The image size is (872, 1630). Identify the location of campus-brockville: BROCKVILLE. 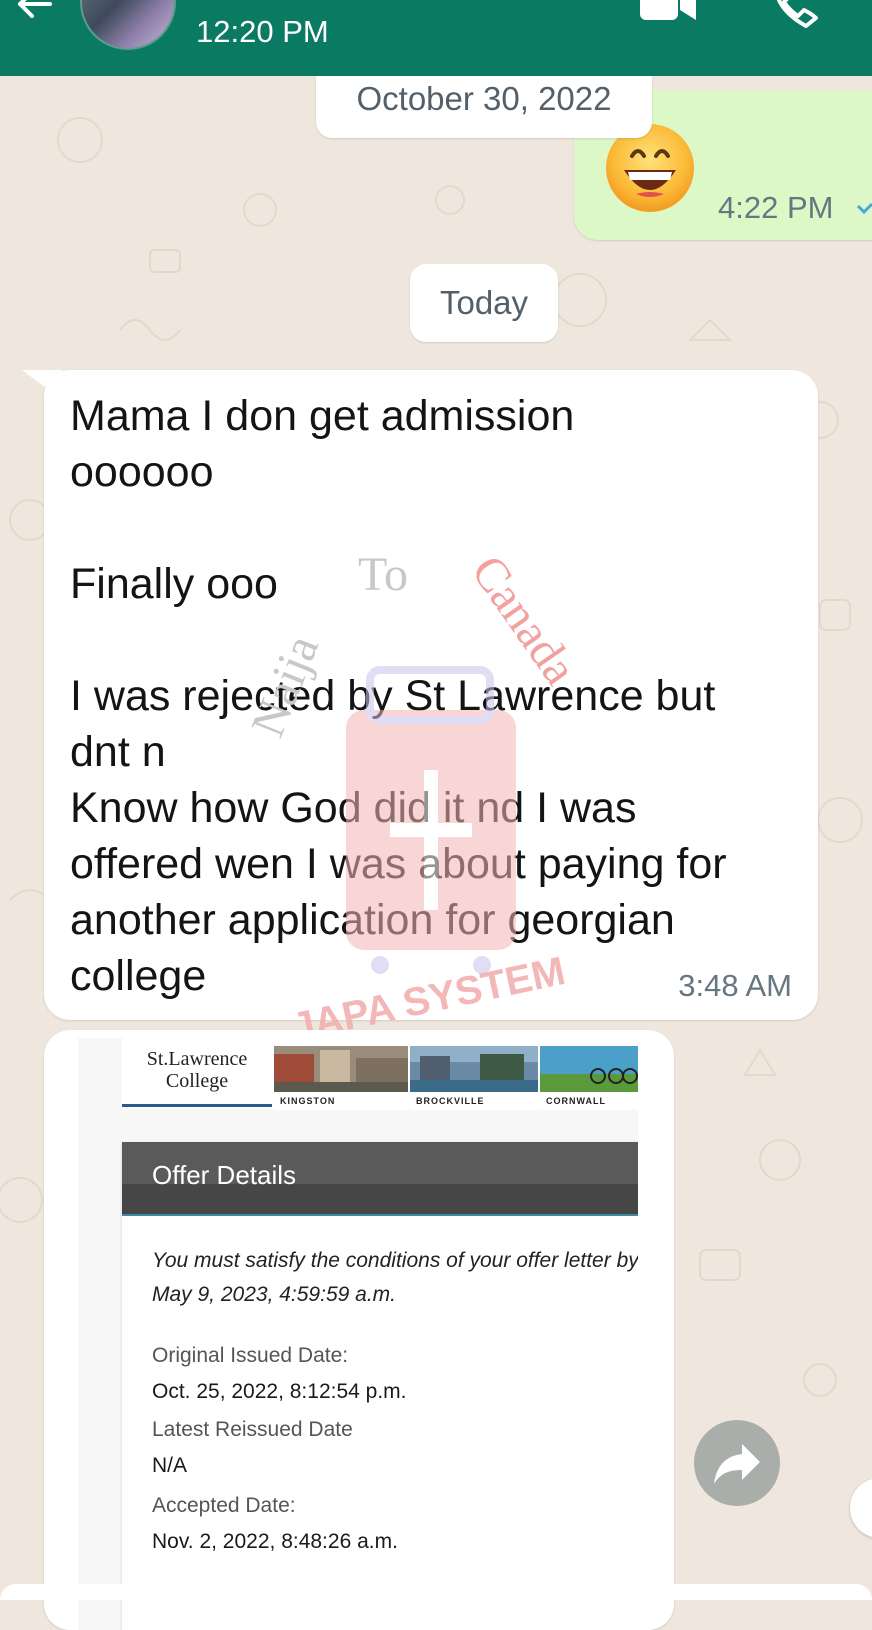
(474, 1078).